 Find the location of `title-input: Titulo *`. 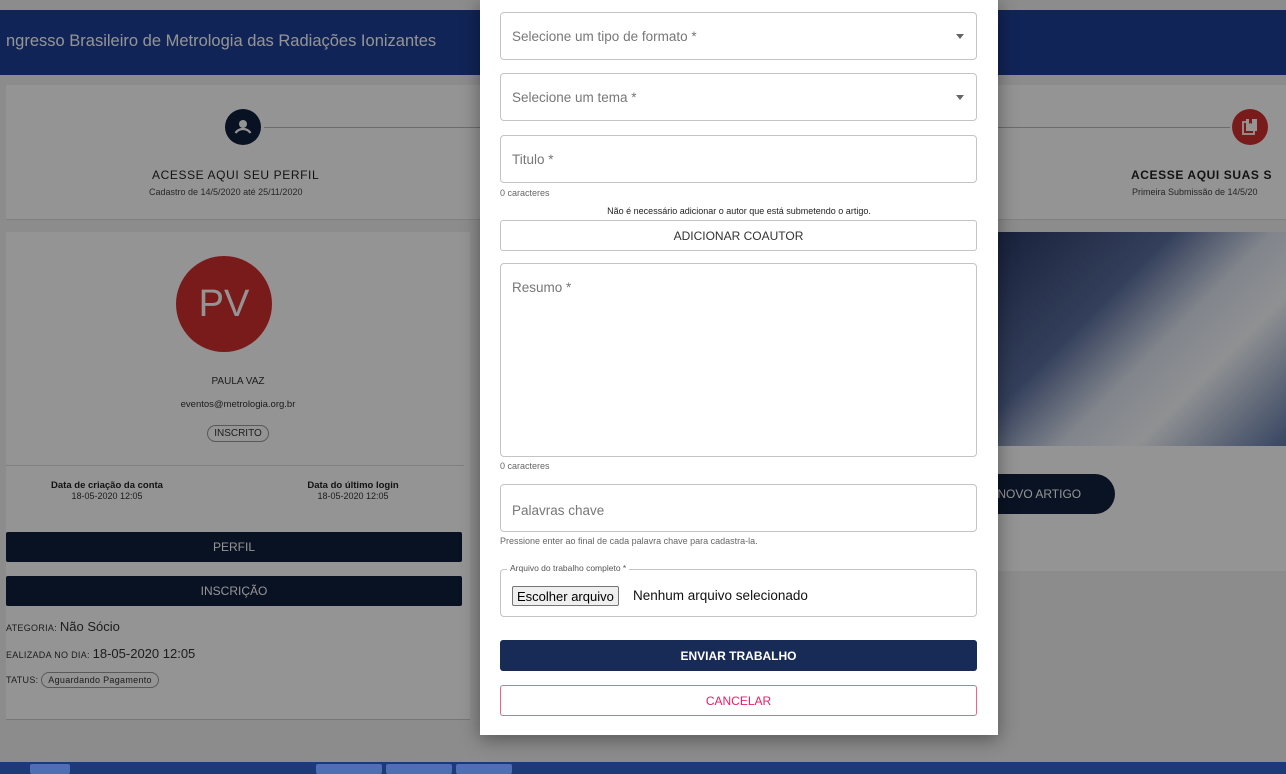

title-input: Titulo * is located at coordinates (738, 159).